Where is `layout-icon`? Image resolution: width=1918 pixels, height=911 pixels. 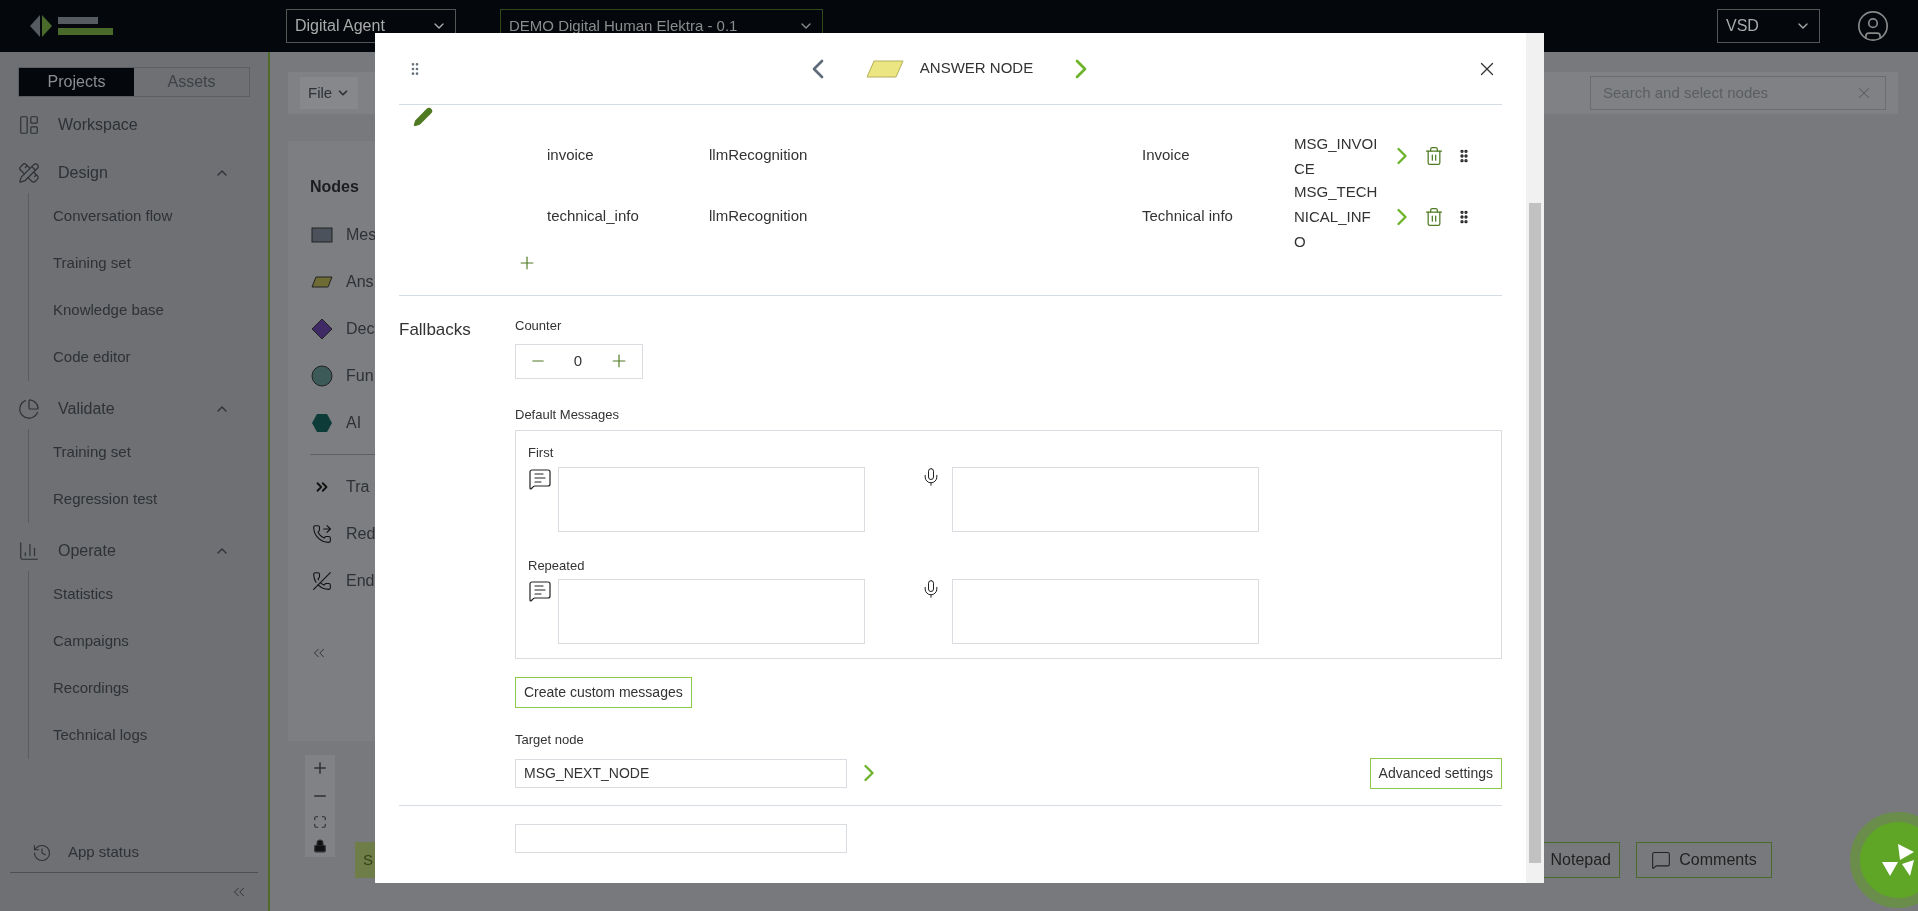
layout-icon is located at coordinates (29, 125).